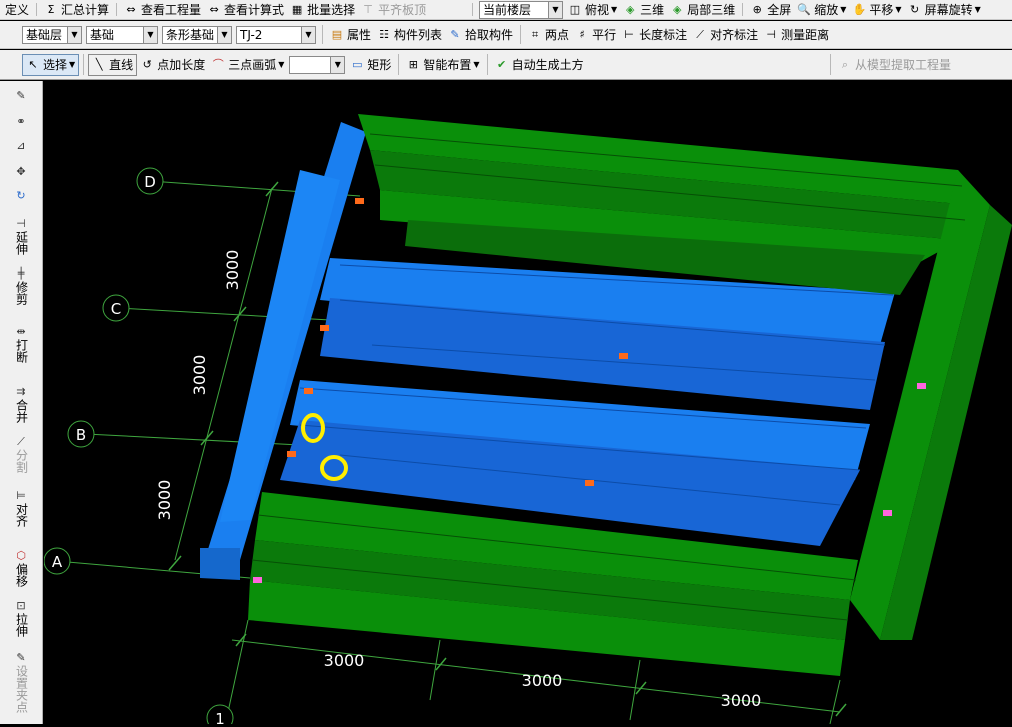  I want to click on top-view-button: ◫ 俯视 ▼, so click(592, 9).